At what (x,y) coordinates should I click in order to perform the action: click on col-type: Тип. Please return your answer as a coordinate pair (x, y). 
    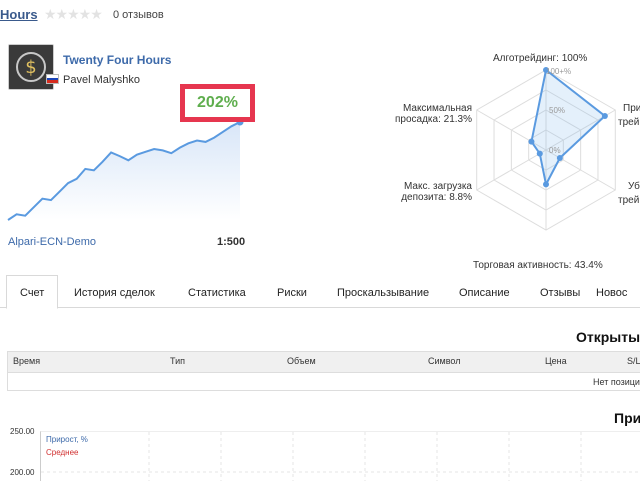
    Looking at the image, I should click on (177, 361).